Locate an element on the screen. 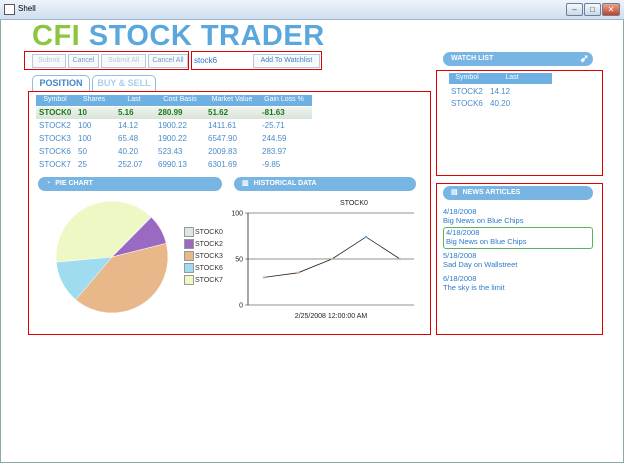  watch-row: STOCK6 40.20 is located at coordinates (500, 104).